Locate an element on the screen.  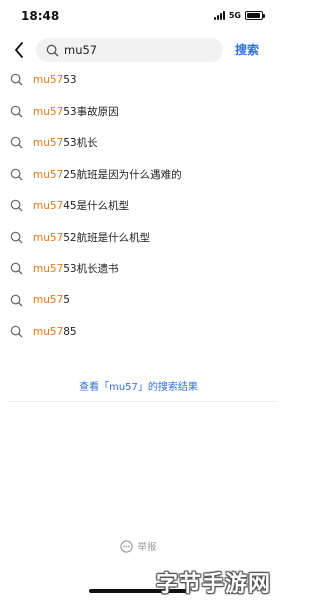
signal-icon is located at coordinates (219, 15).